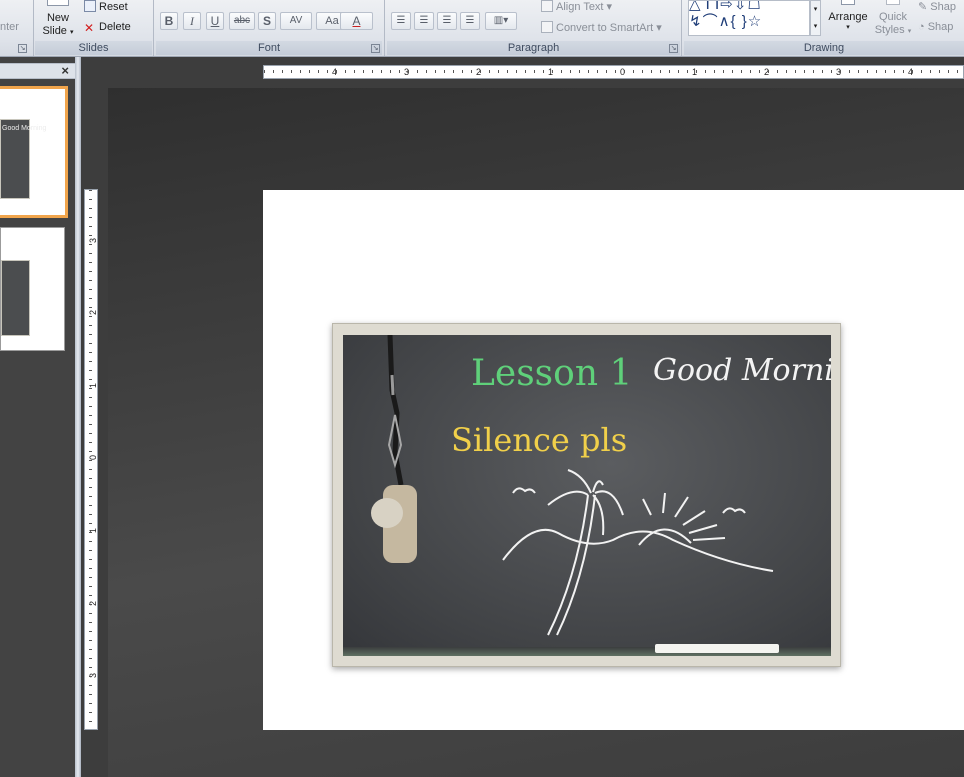  What do you see at coordinates (580, 7) in the screenshot?
I see `align-text-label: Align Text` at bounding box center [580, 7].